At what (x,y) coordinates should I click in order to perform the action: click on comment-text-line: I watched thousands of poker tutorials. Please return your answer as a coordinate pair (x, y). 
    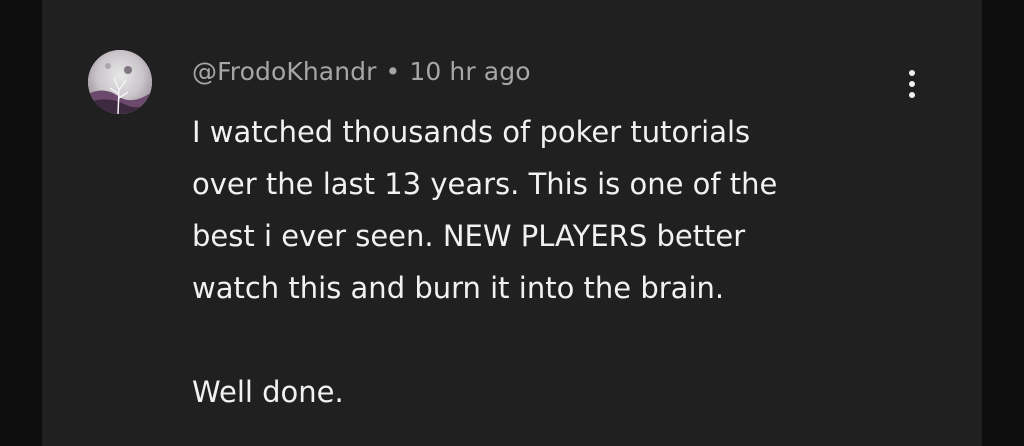
    Looking at the image, I should click on (471, 132).